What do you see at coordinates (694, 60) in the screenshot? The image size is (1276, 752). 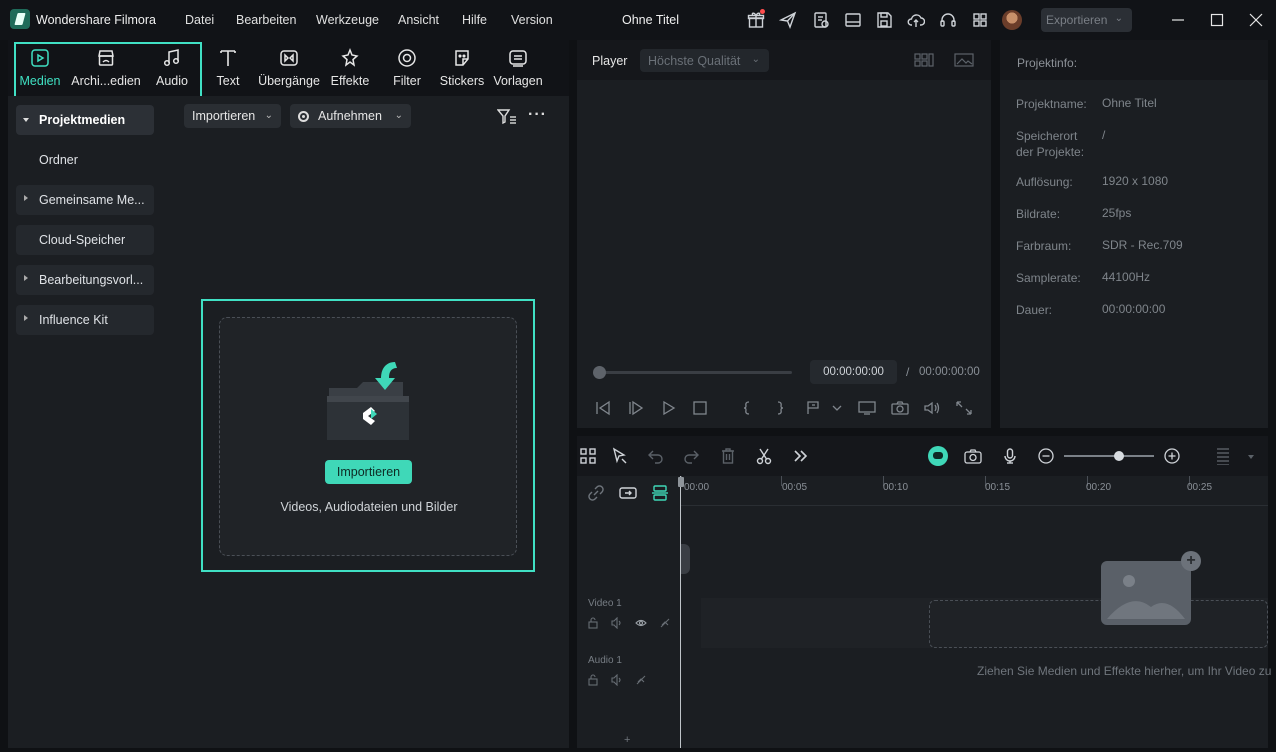 I see `quality-value: Höchste Qualität` at bounding box center [694, 60].